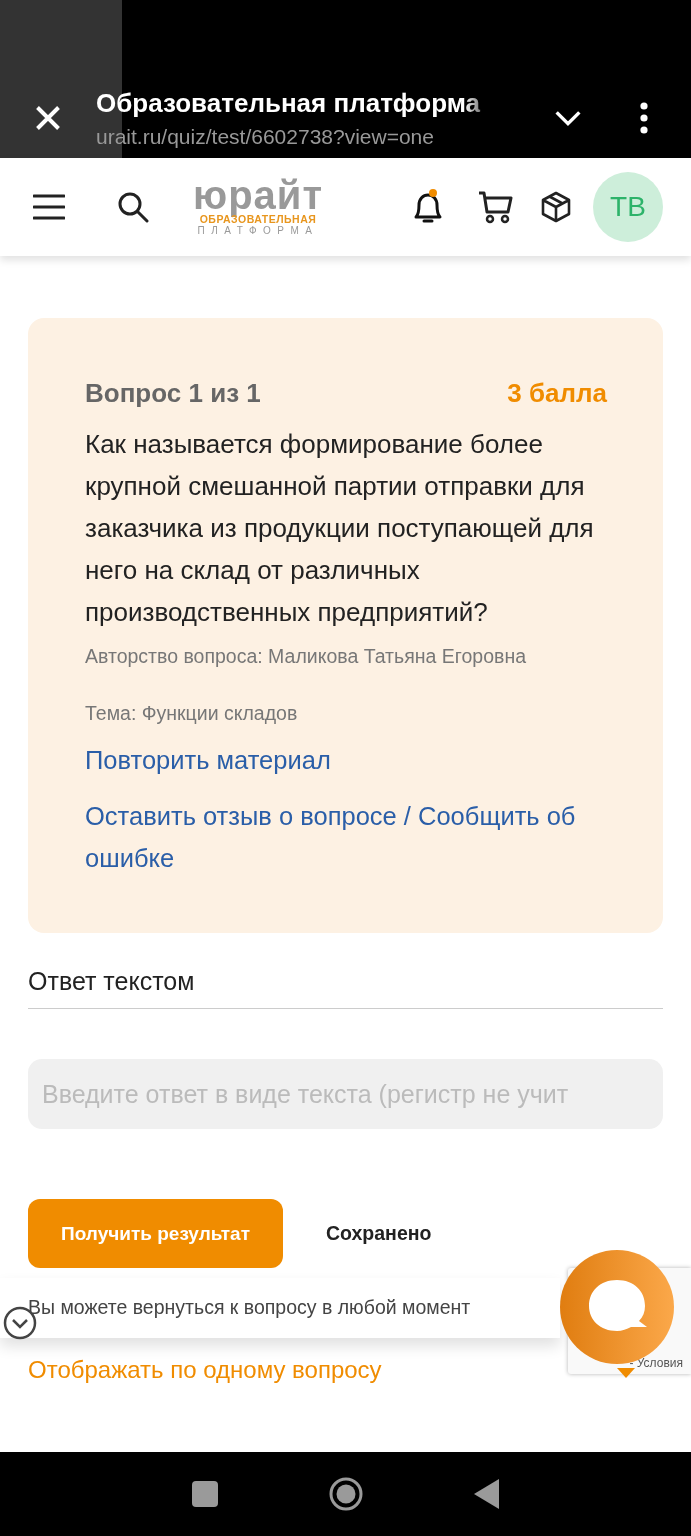 Image resolution: width=691 pixels, height=1536 pixels. I want to click on logo-tagline: ПЛАТФОРМА, so click(258, 231).